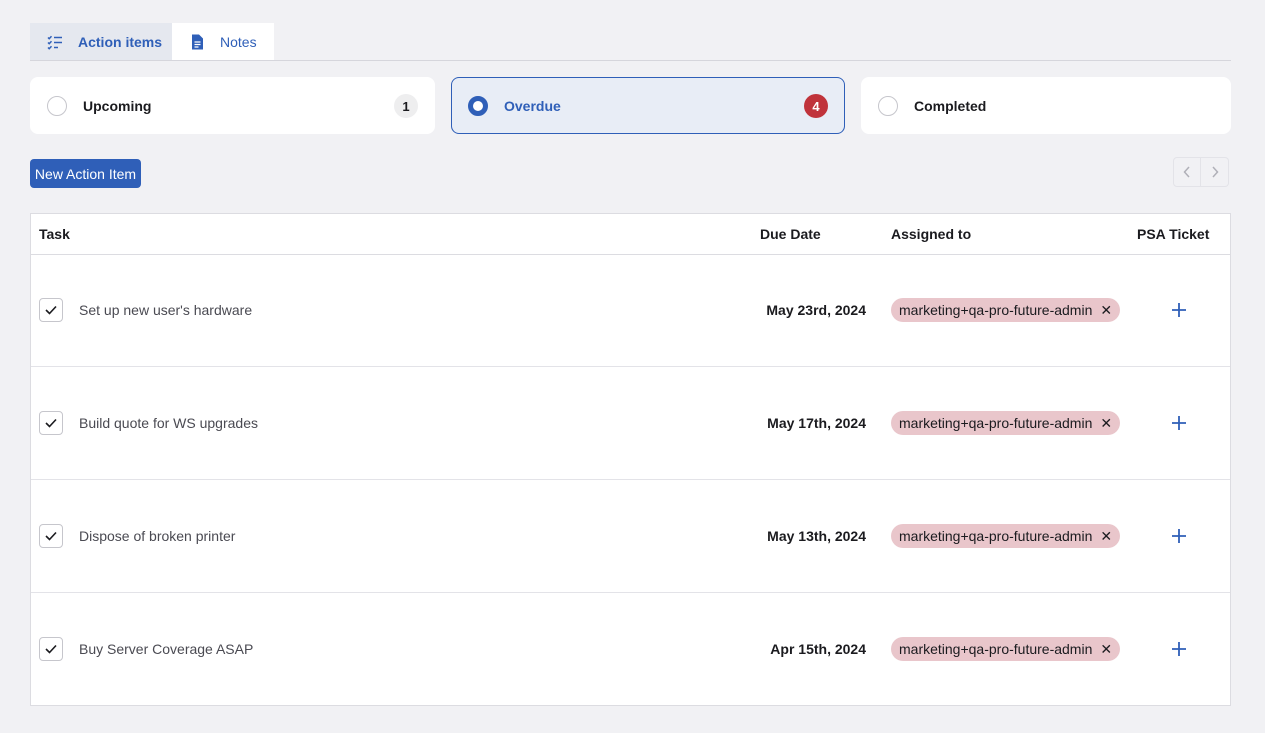 The image size is (1265, 733). Describe the element at coordinates (950, 106) in the screenshot. I see `filter-completed-label: Completed` at that location.